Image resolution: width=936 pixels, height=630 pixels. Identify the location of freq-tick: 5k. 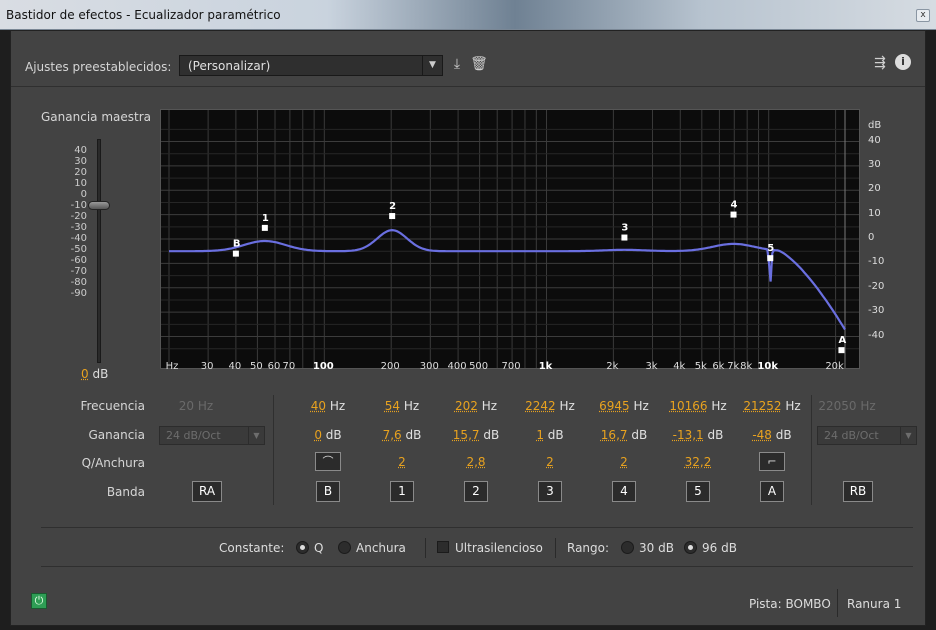
(700, 366).